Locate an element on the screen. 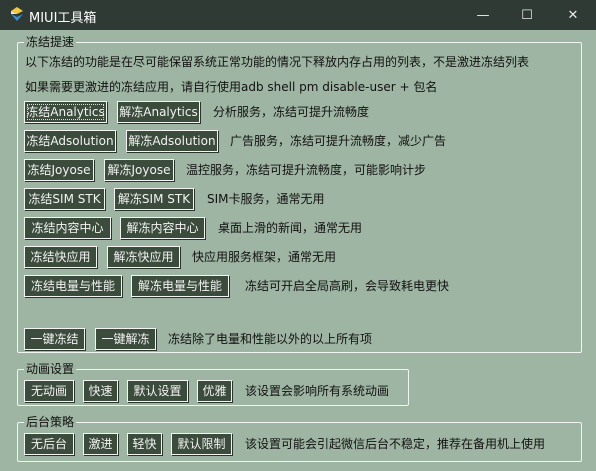 Image resolution: width=596 pixels, height=471 pixels. title-bar: MIUI工具箱 — ☐ ✕ is located at coordinates (298, 15).